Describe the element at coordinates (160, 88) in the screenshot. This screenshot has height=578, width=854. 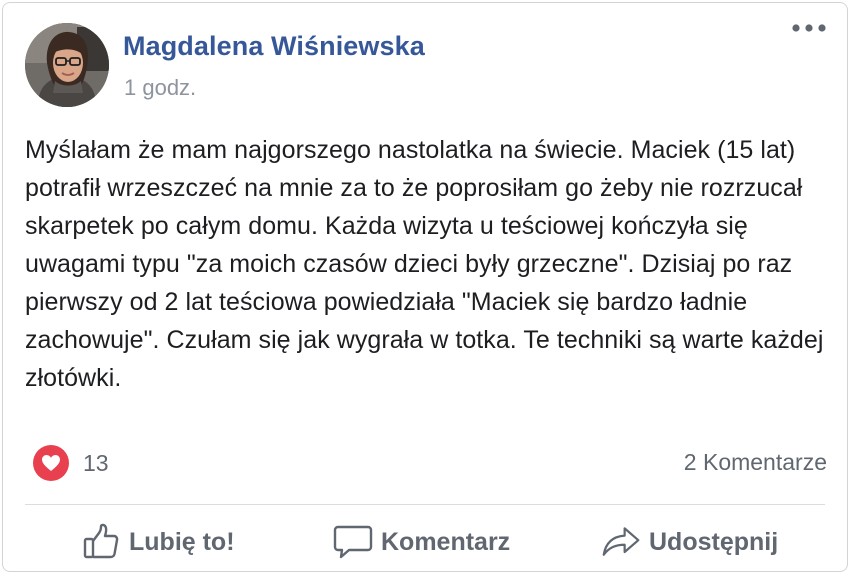
I see `post-timestamp: 1 godz.` at that location.